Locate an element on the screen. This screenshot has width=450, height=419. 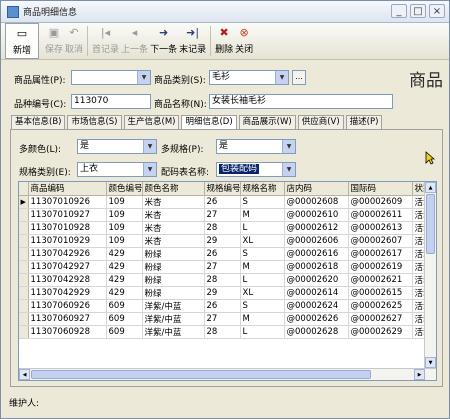
sizetype-select: 上衣 ▼ is located at coordinates (117, 169).